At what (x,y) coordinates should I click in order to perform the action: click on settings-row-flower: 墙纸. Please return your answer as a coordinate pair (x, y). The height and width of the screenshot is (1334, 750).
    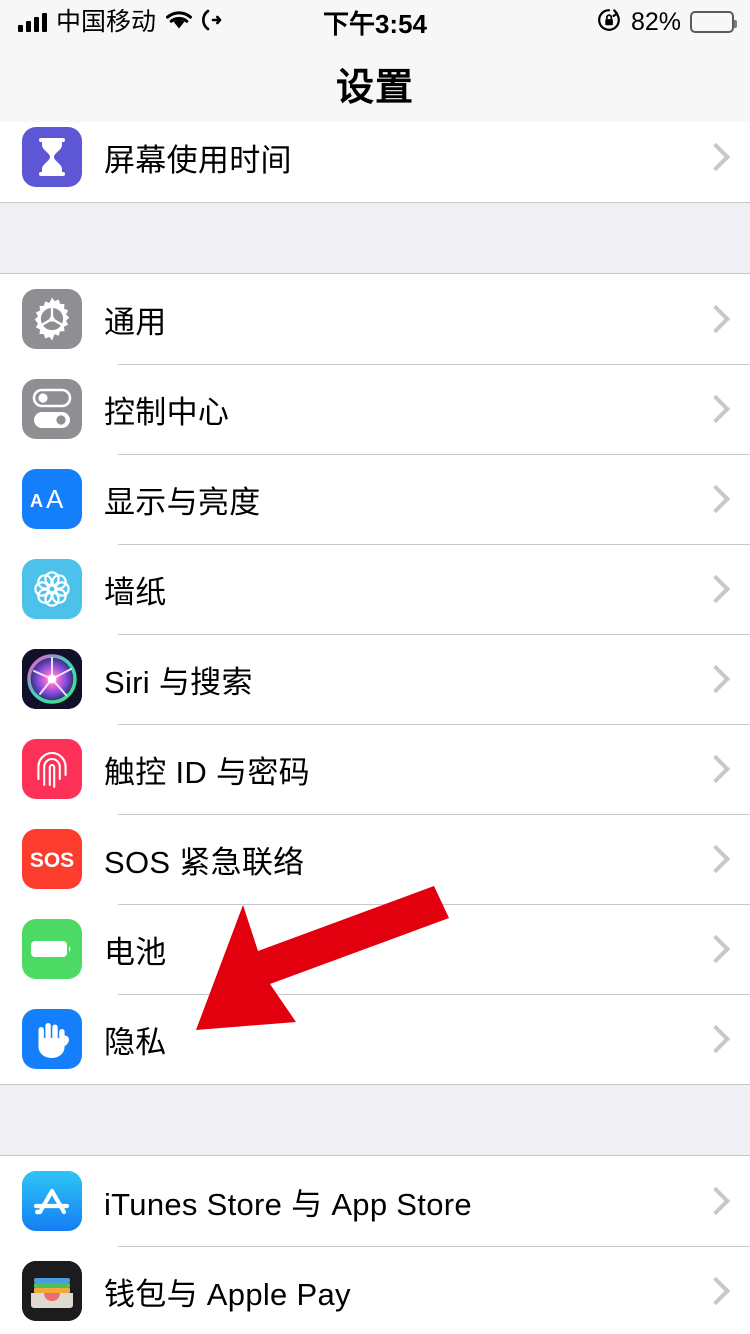
    Looking at the image, I should click on (375, 589).